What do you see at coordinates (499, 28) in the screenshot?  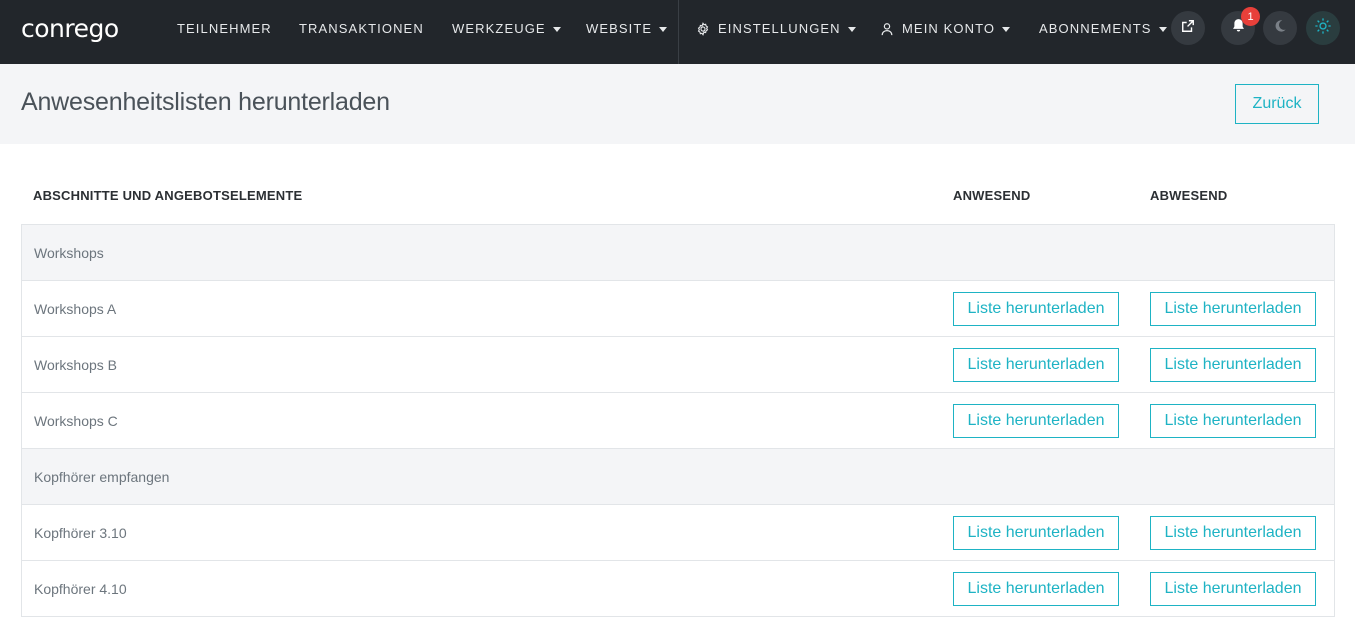 I see `nav-item-label: WERKZEUGE` at bounding box center [499, 28].